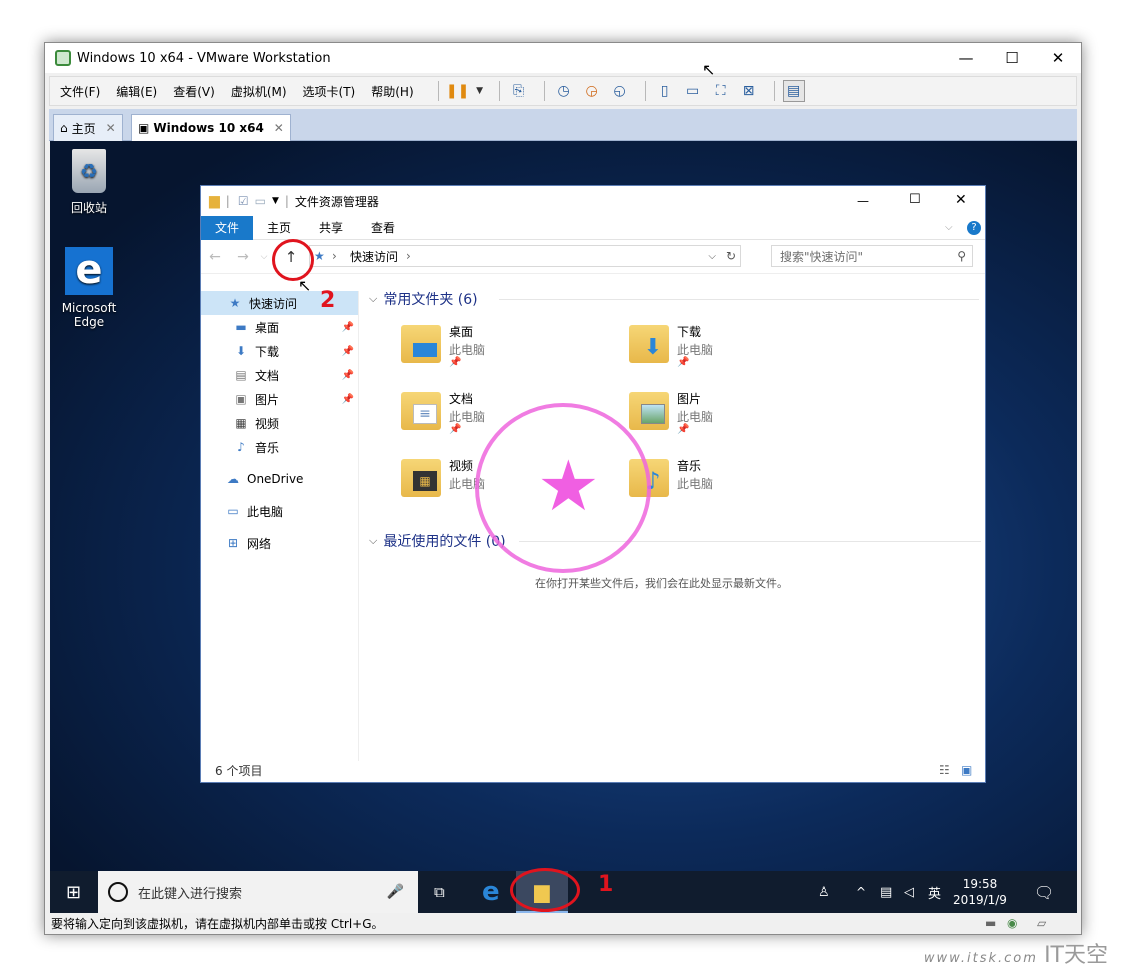 Image resolution: width=1124 pixels, height=979 pixels. Describe the element at coordinates (525, 256) in the screenshot. I see `address-bar: ★ › 快速访问 › ⌵ ↻` at that location.